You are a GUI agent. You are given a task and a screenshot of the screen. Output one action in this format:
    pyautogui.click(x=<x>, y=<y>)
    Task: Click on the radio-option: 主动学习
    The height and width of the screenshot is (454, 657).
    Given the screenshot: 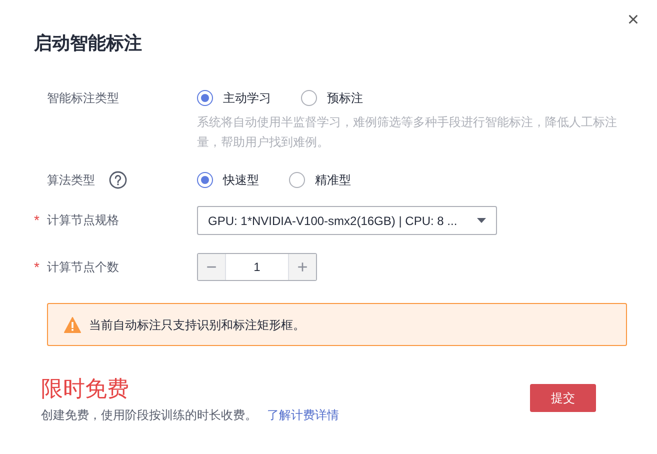 What is the action you would take?
    pyautogui.click(x=234, y=98)
    